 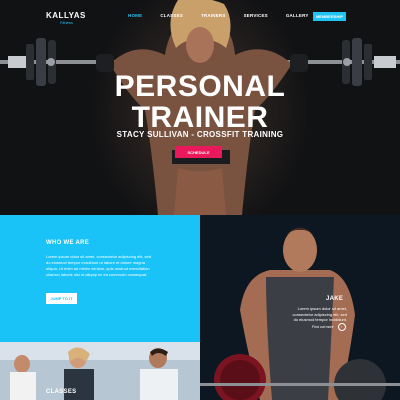 What do you see at coordinates (341, 327) in the screenshot?
I see `arrow-right-icon: ›` at bounding box center [341, 327].